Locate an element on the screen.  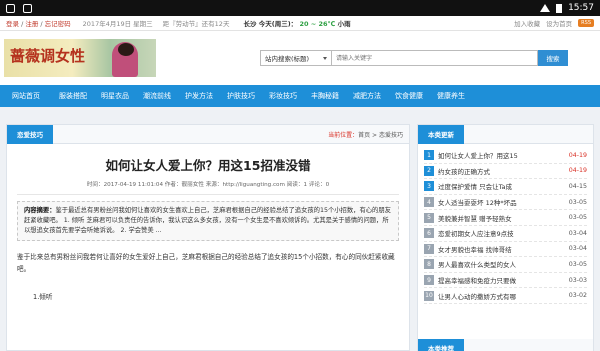
topbar-actions: 加入收藏 设为首页 RSS is located at coordinates (554, 23).